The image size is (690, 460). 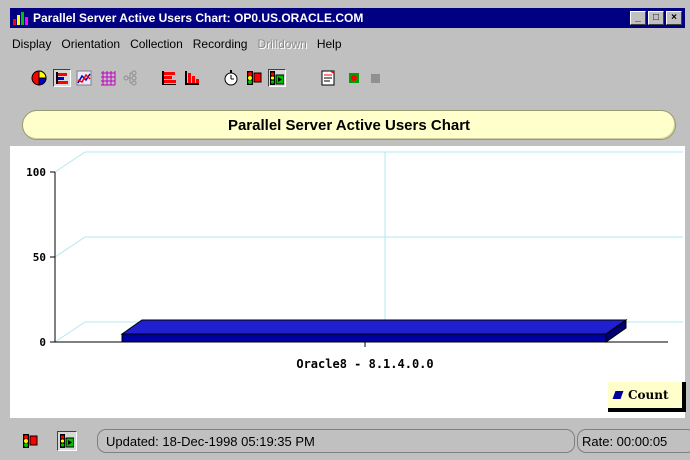 What do you see at coordinates (39, 257) in the screenshot?
I see `y-tick-label: 50` at bounding box center [39, 257].